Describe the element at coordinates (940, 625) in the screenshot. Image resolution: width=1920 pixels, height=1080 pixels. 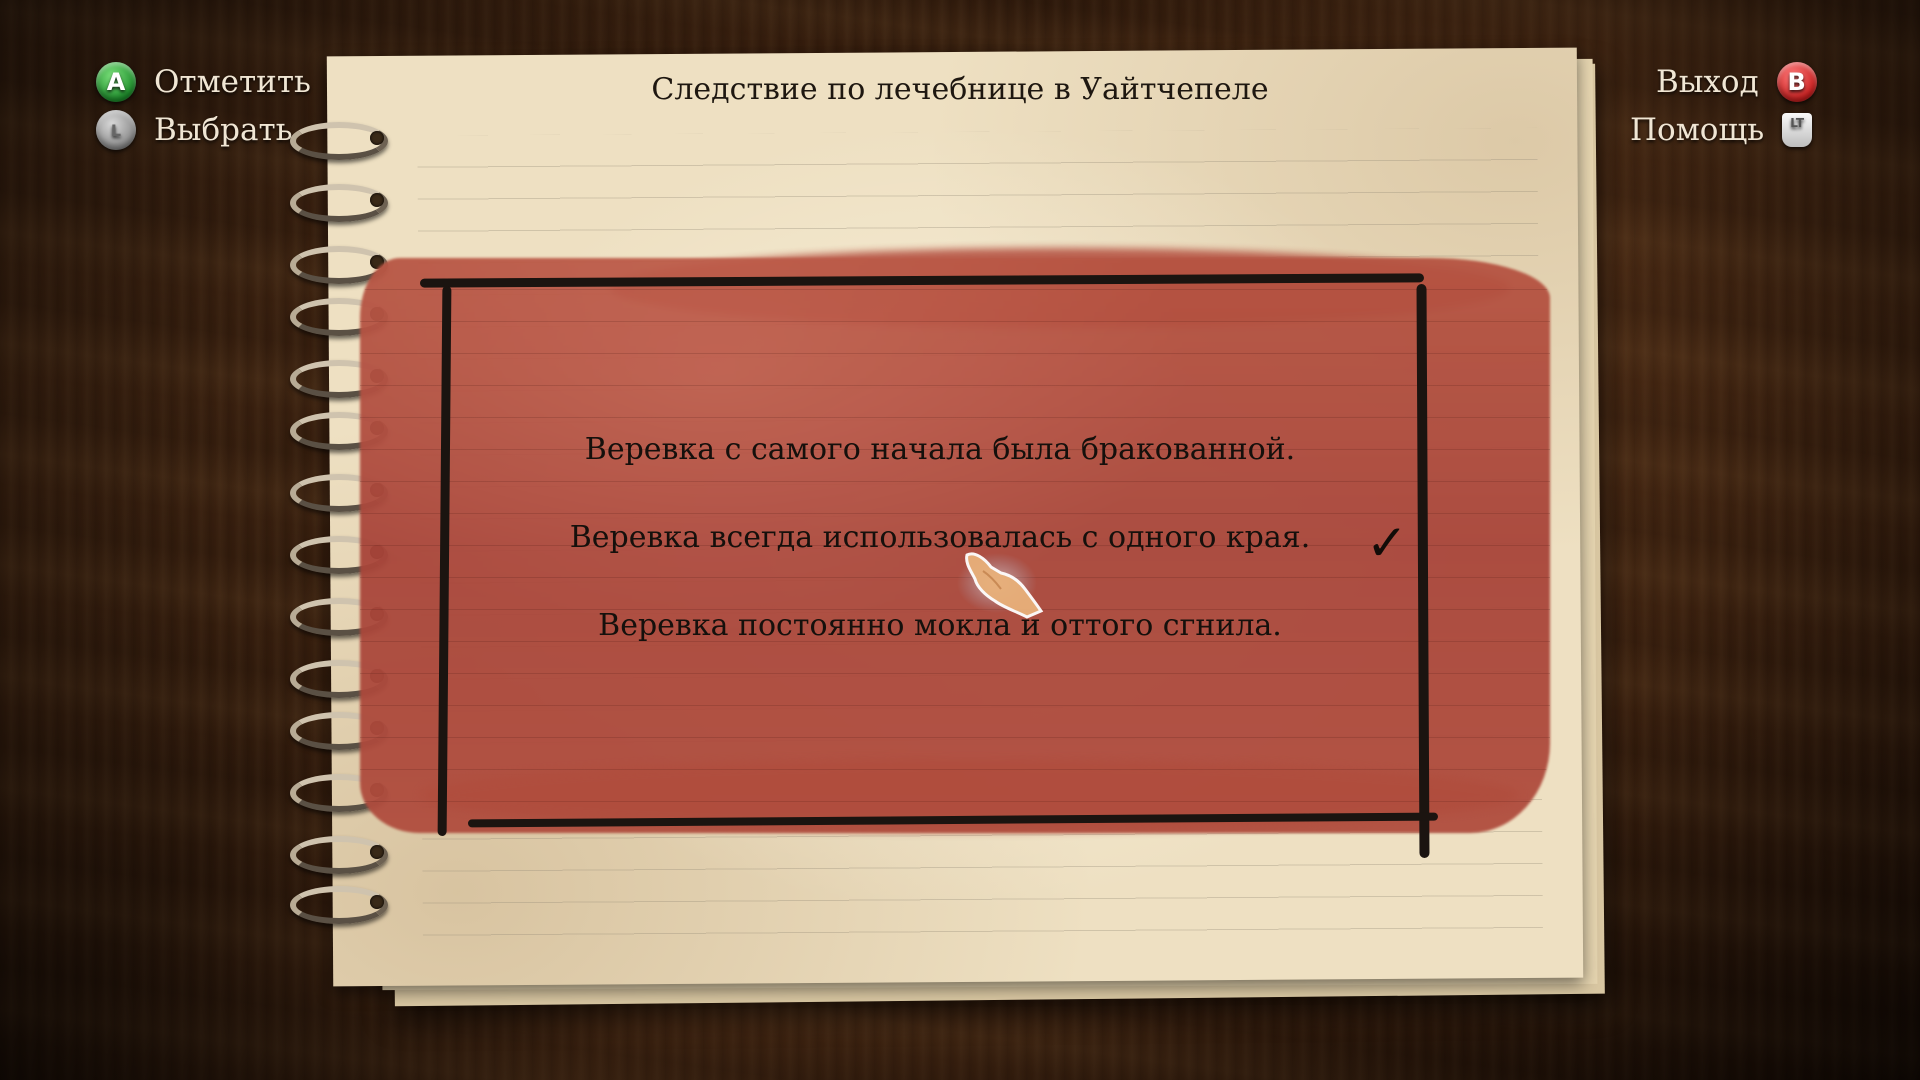
I see `option-3: Веревка постоянно мокла и оттого сгнила.` at that location.